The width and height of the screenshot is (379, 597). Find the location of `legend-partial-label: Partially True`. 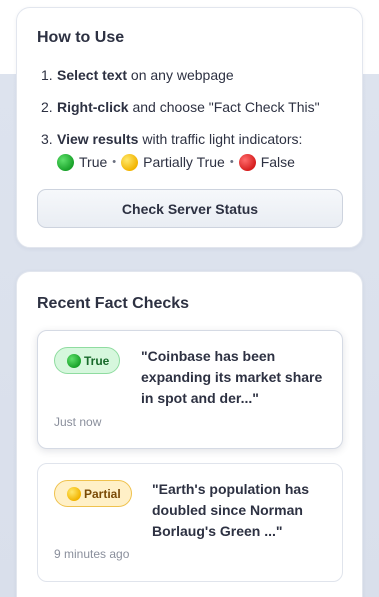

legend-partial-label: Partially True is located at coordinates (184, 162).